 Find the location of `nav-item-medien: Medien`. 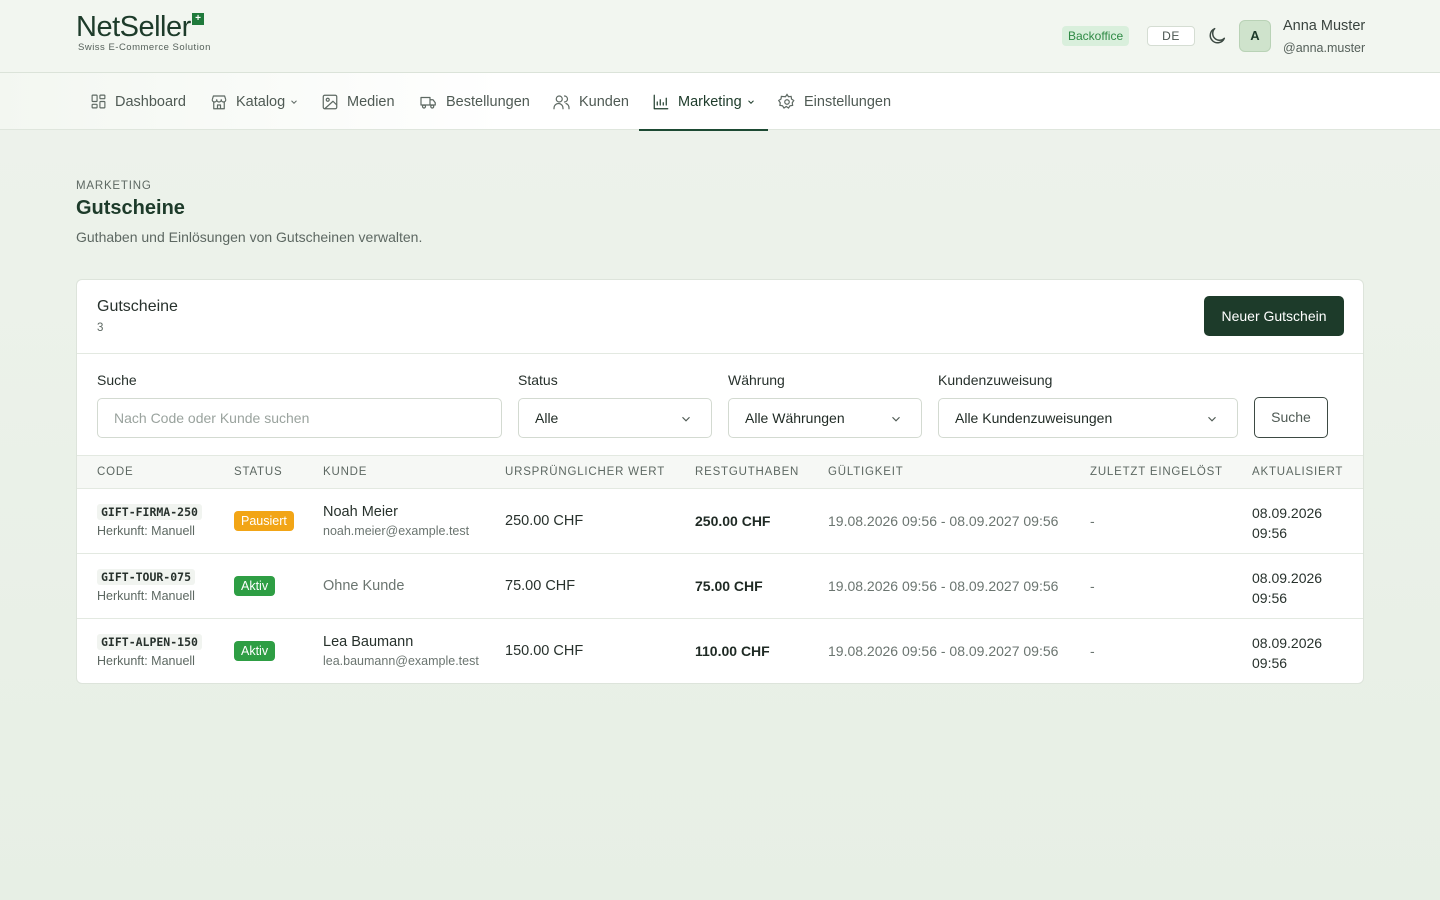

nav-item-medien: Medien is located at coordinates (358, 101).